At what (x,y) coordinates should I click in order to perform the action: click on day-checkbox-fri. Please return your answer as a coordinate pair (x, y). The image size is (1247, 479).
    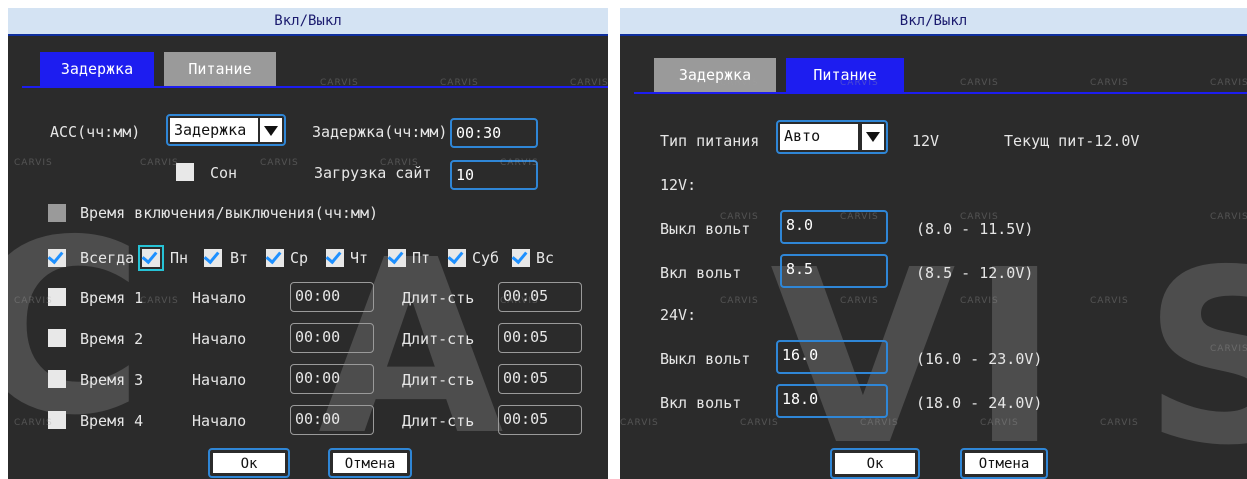
    Looking at the image, I should click on (397, 258).